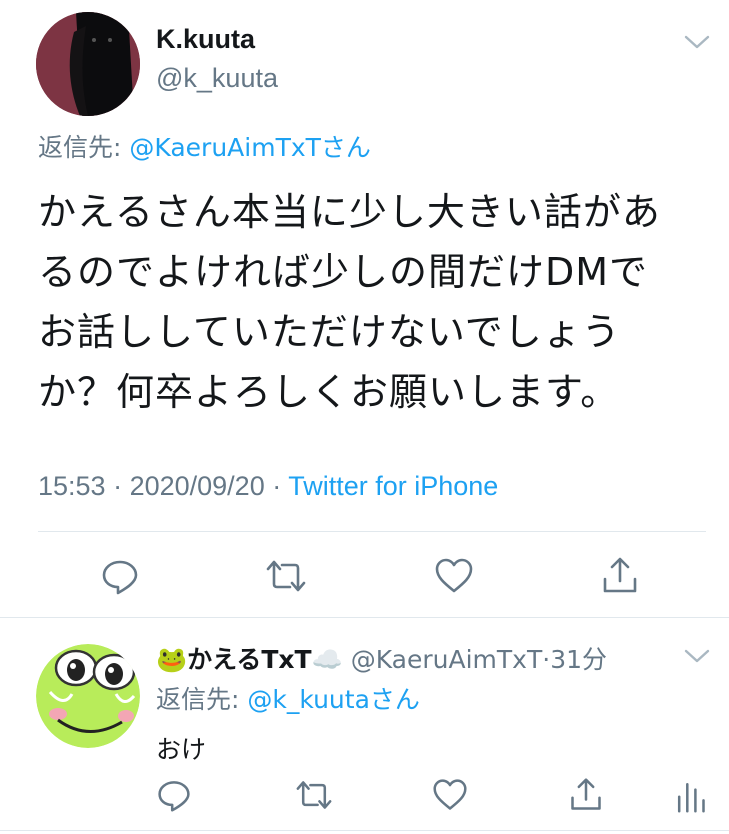 The image size is (729, 834). Describe the element at coordinates (72, 486) in the screenshot. I see `tweet-time: 15:53` at that location.